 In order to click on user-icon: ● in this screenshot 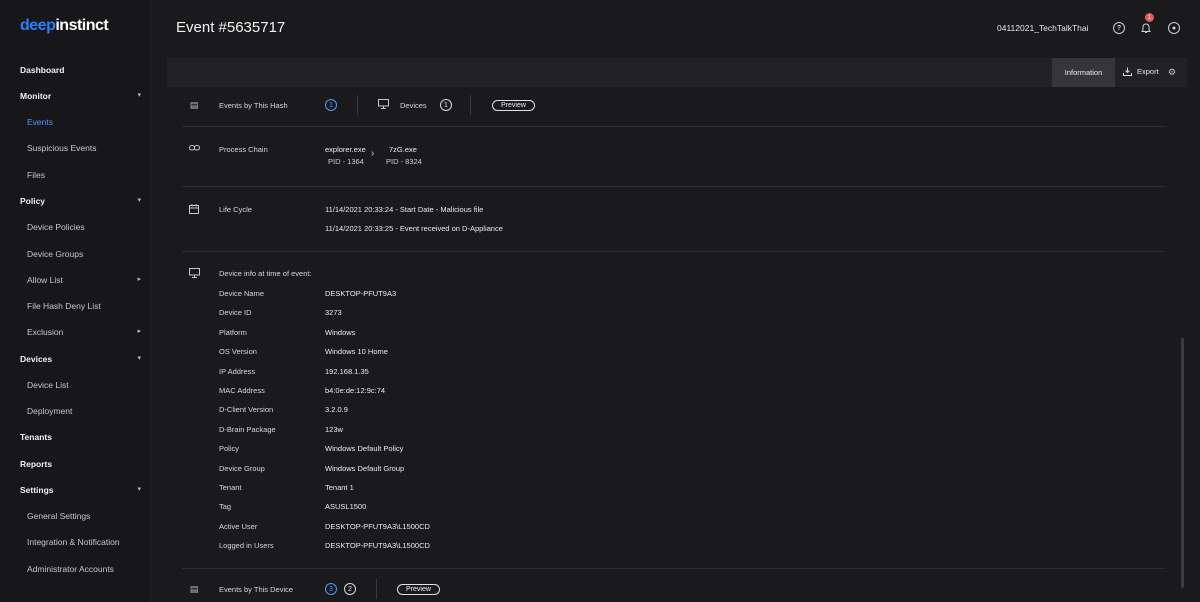, I will do `click(1174, 28)`.